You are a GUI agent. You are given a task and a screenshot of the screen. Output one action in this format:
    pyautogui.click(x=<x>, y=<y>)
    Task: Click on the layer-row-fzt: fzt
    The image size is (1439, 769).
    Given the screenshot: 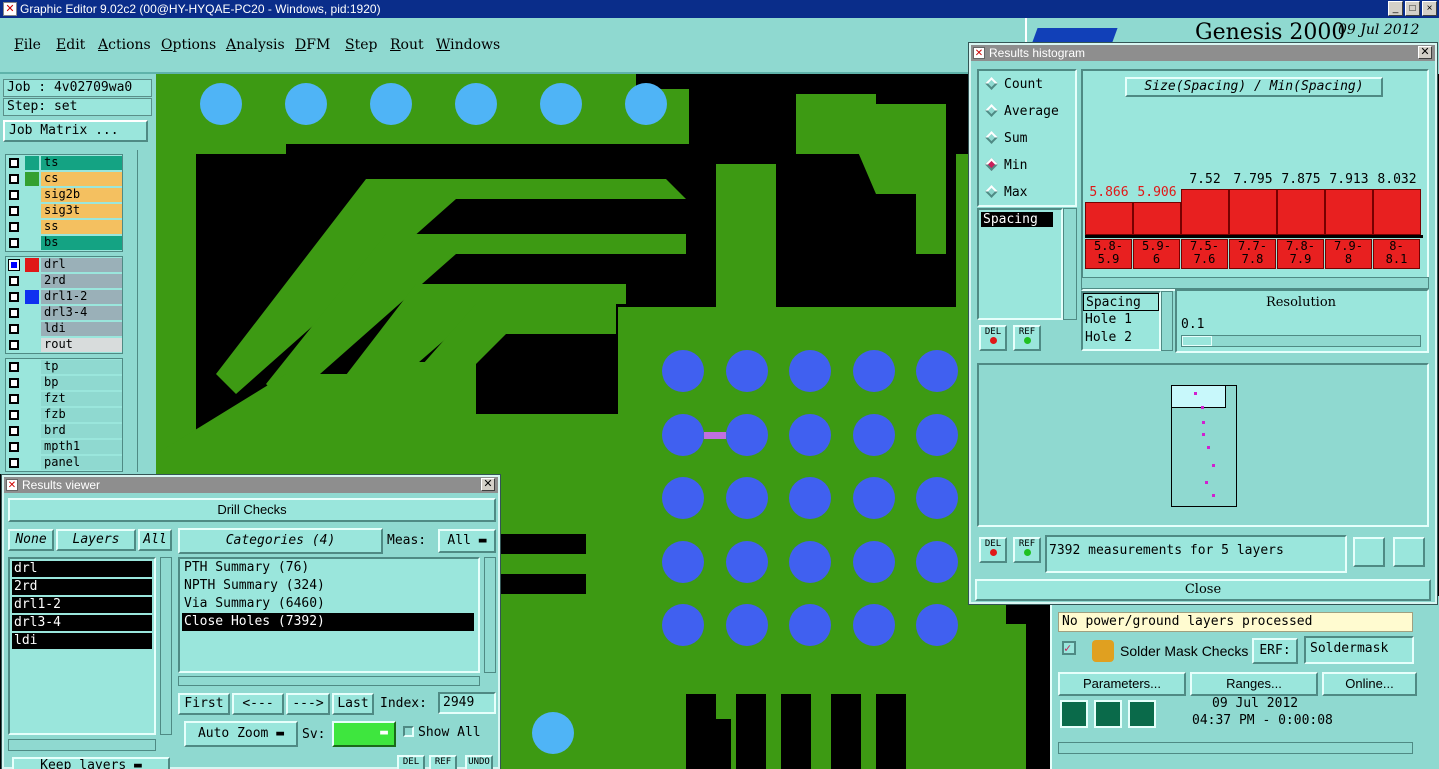 What is the action you would take?
    pyautogui.click(x=64, y=399)
    